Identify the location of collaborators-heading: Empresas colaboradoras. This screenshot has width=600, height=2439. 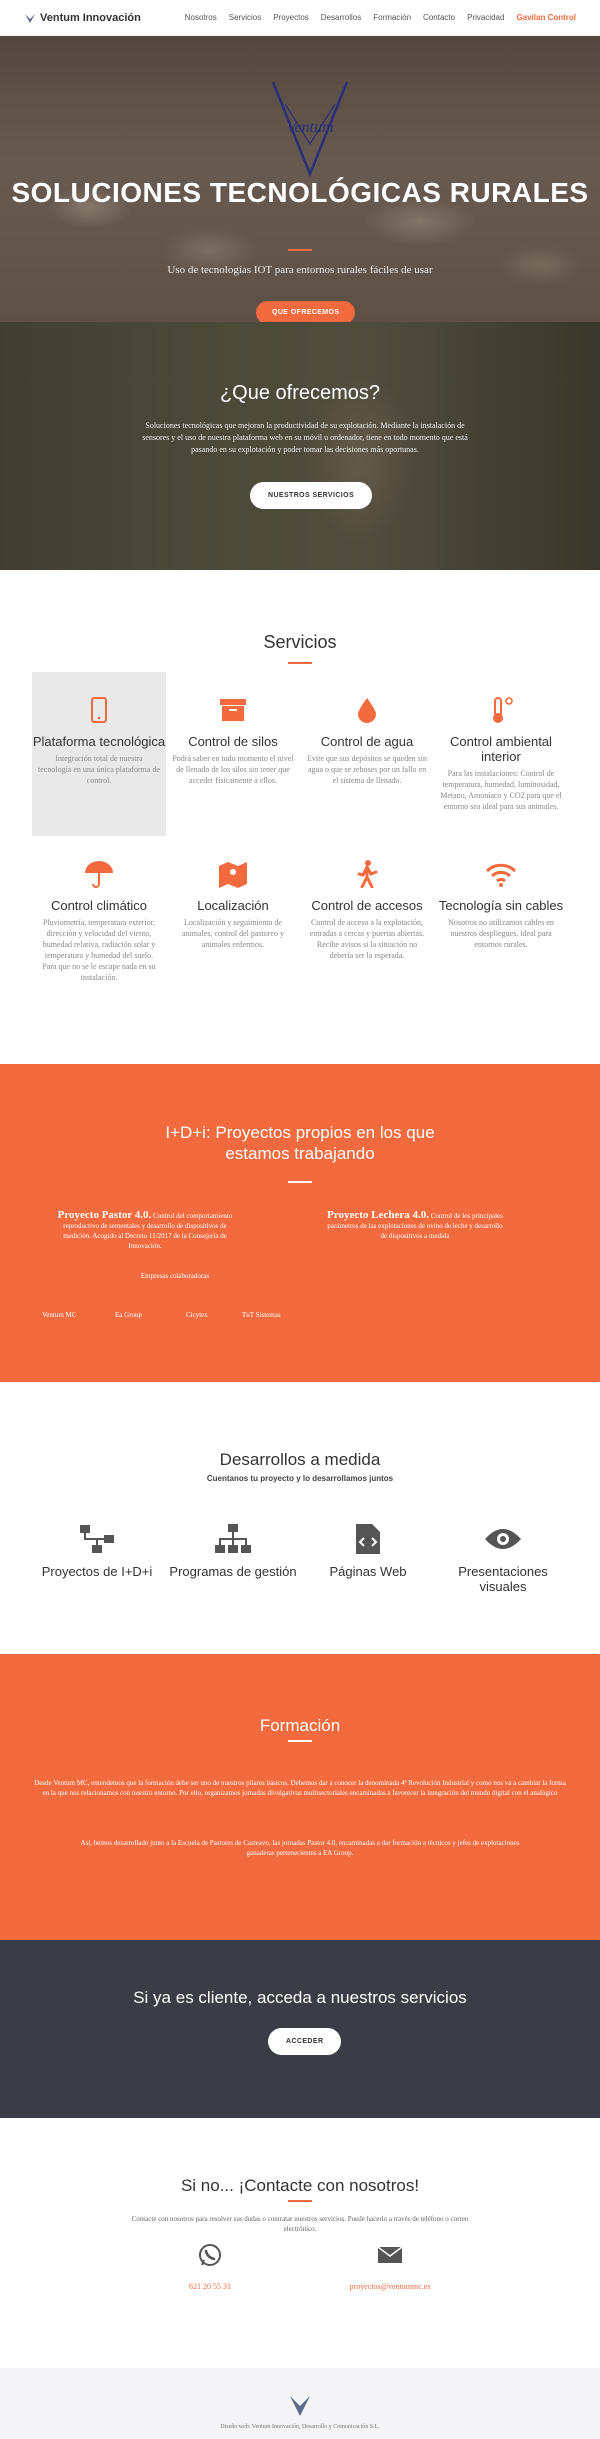
(175, 1276).